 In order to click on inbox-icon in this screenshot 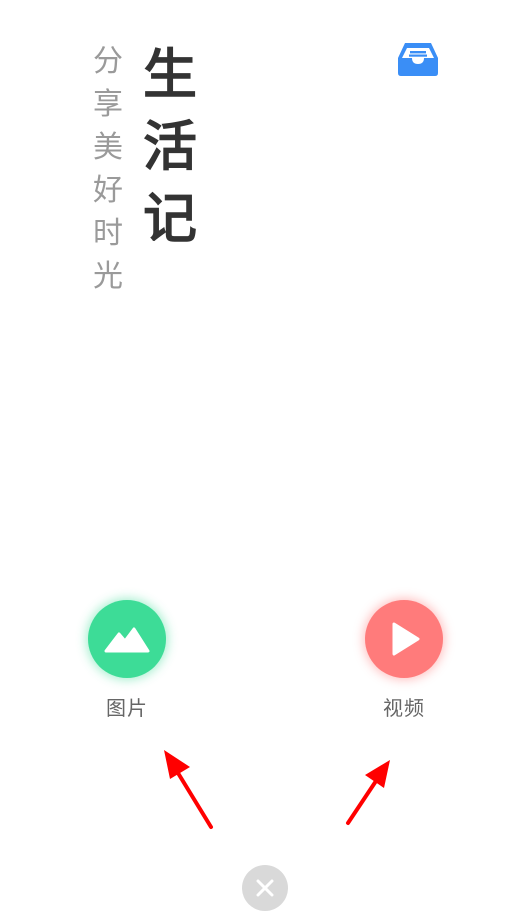, I will do `click(418, 59)`.